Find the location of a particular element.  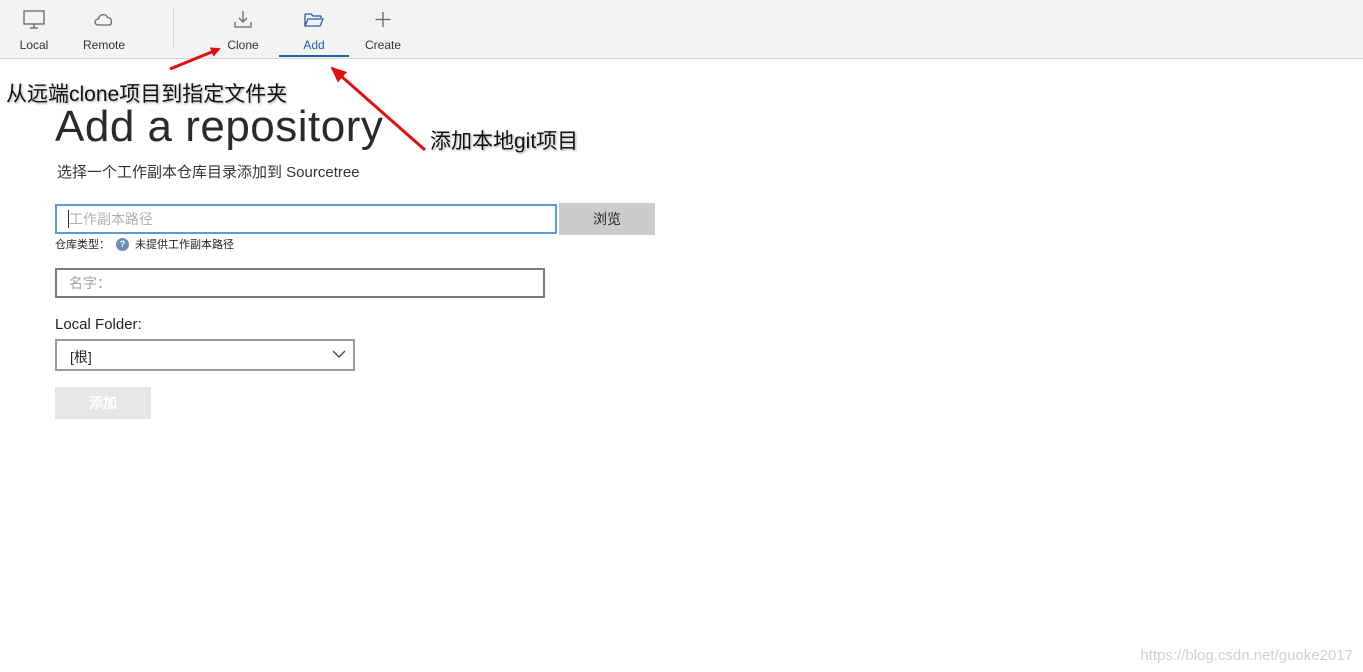

watermark: https://blog.csdn.net/guoke2017 is located at coordinates (1246, 655).